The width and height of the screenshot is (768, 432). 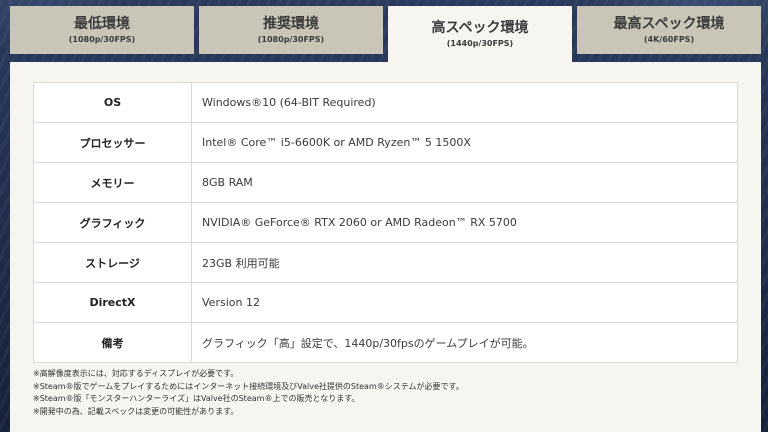 What do you see at coordinates (464, 342) in the screenshot?
I see `spec-value: グラフィック「高」設定で、1440p/30fpsのゲームプレイが可能。` at bounding box center [464, 342].